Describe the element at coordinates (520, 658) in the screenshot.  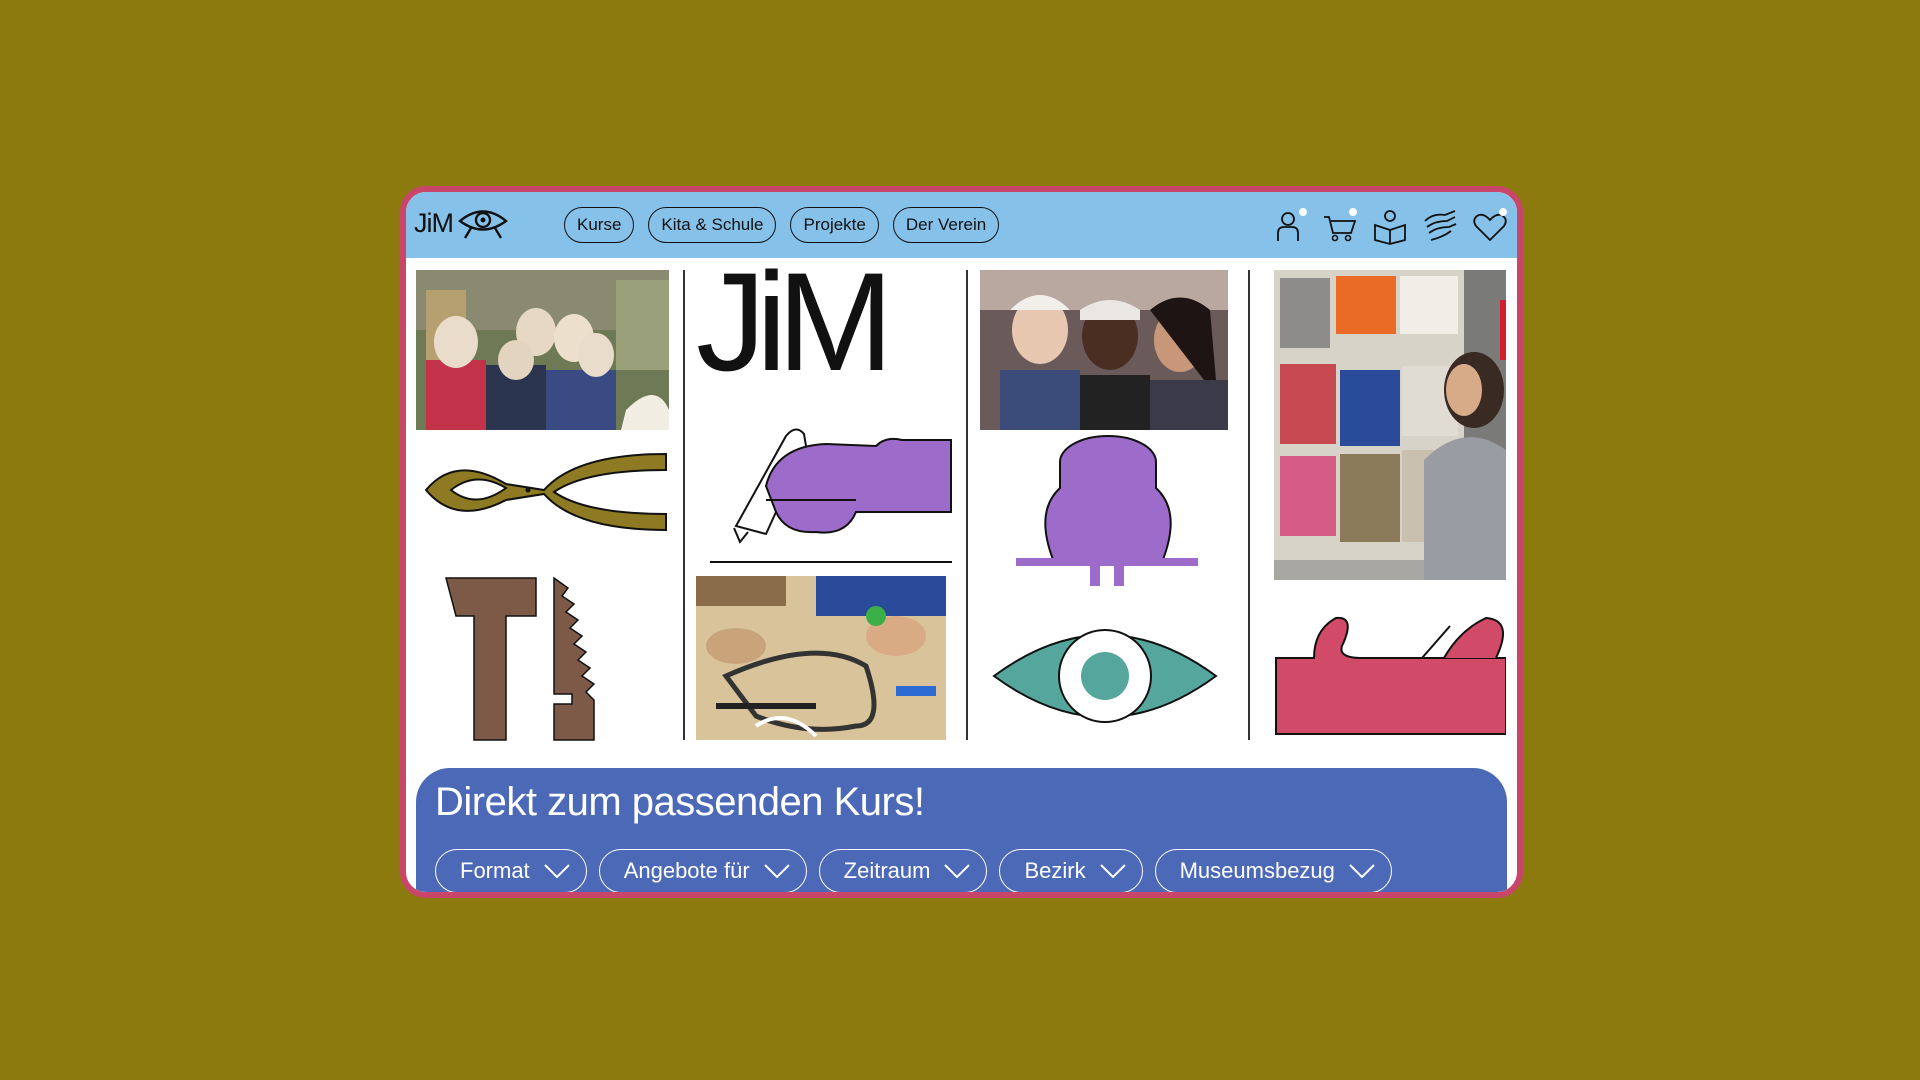
I see `hammer-saw-icon` at that location.